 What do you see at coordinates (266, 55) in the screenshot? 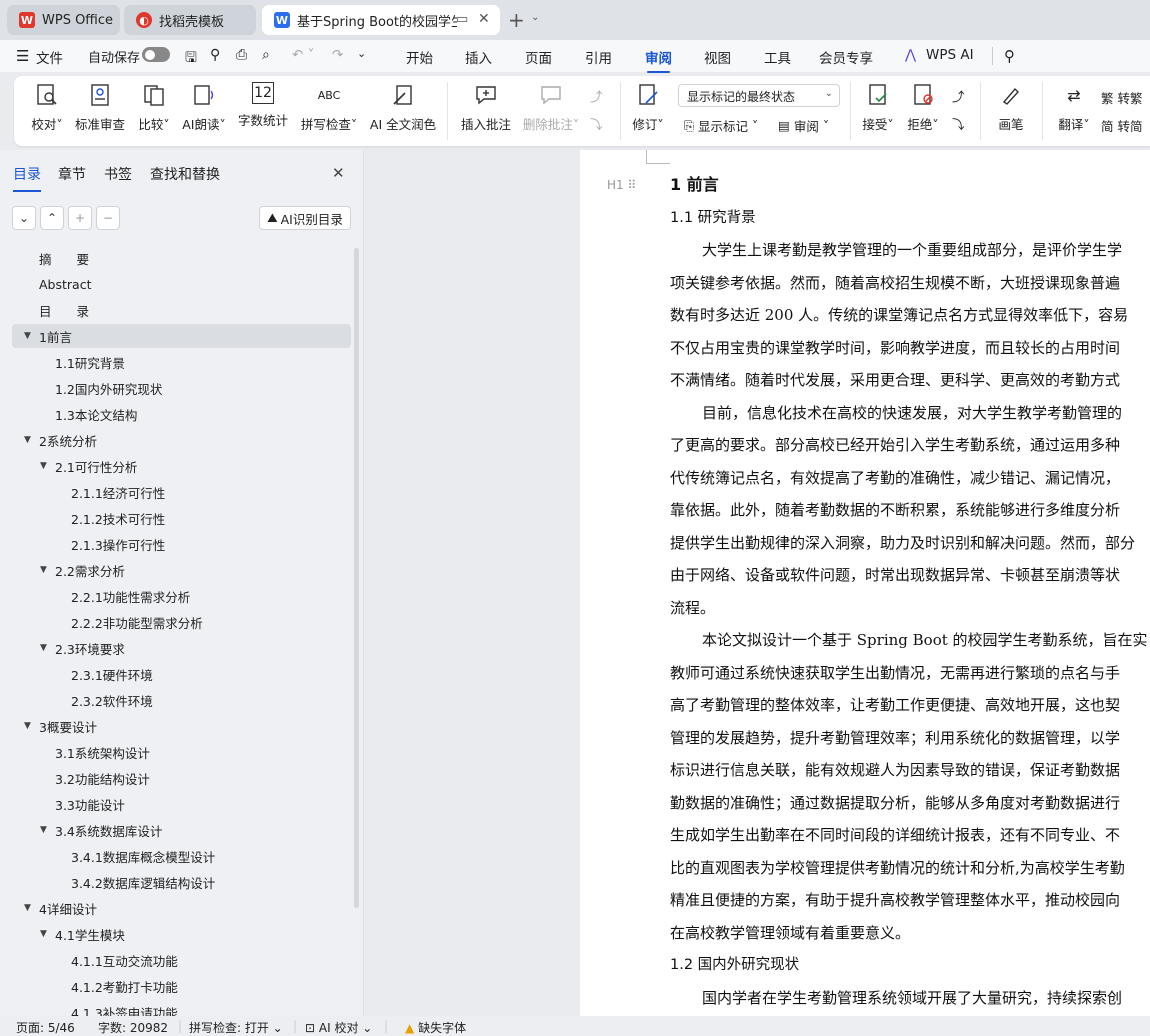
I see `print-preview-icon: ⌕` at bounding box center [266, 55].